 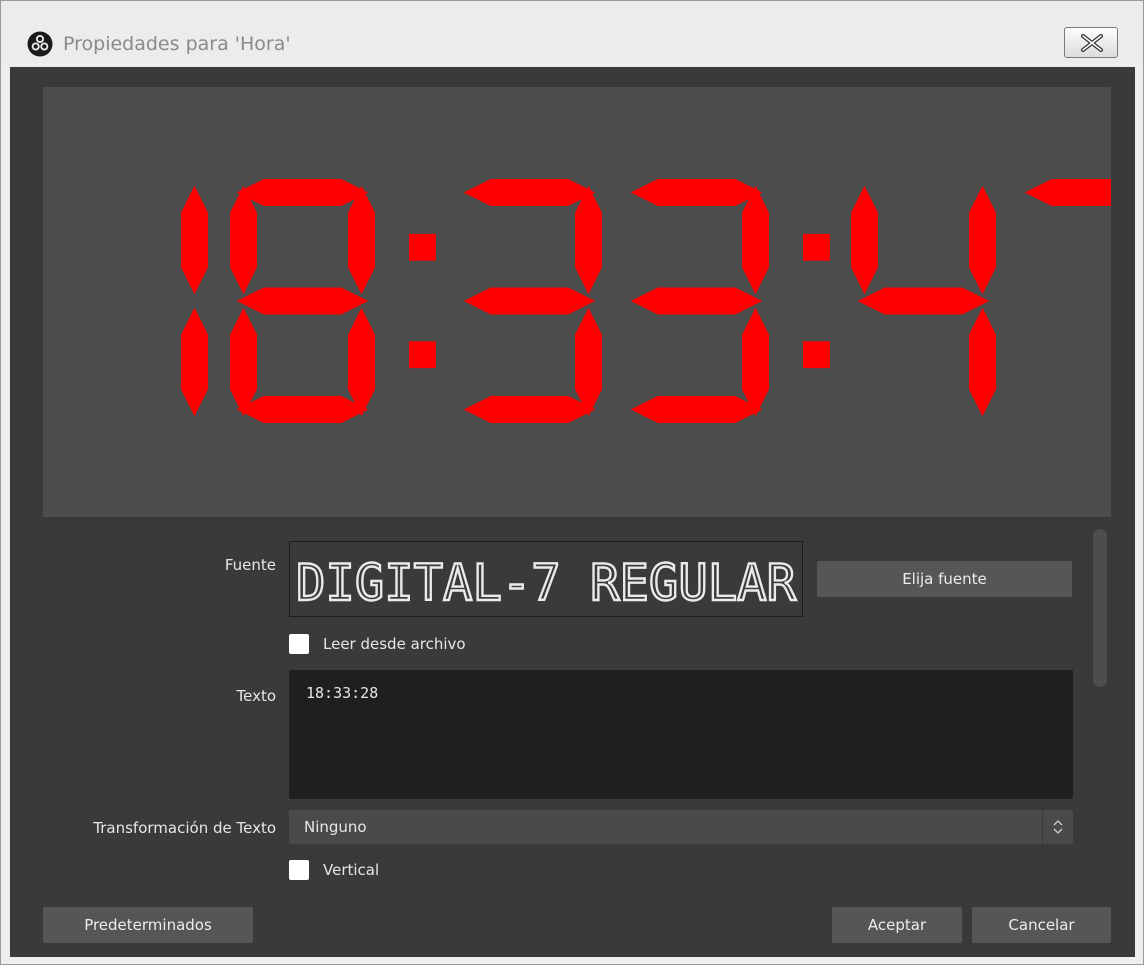 What do you see at coordinates (177, 44) in the screenshot?
I see `window-title: Propiedades para 'Hora'` at bounding box center [177, 44].